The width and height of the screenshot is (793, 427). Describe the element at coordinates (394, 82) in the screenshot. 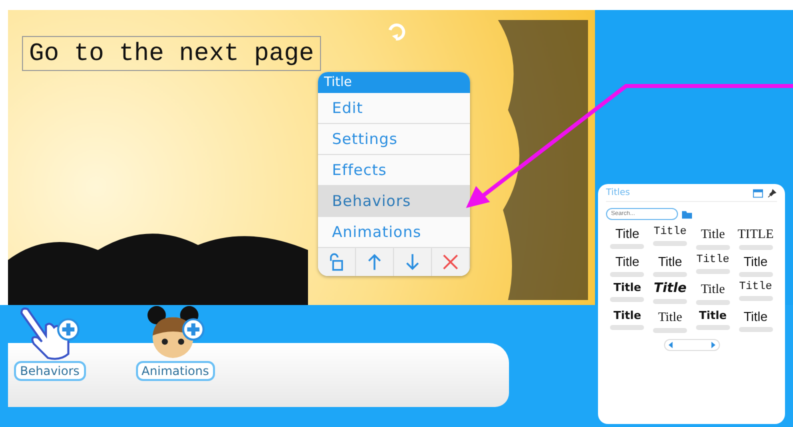

I see `menu-title: Title` at that location.